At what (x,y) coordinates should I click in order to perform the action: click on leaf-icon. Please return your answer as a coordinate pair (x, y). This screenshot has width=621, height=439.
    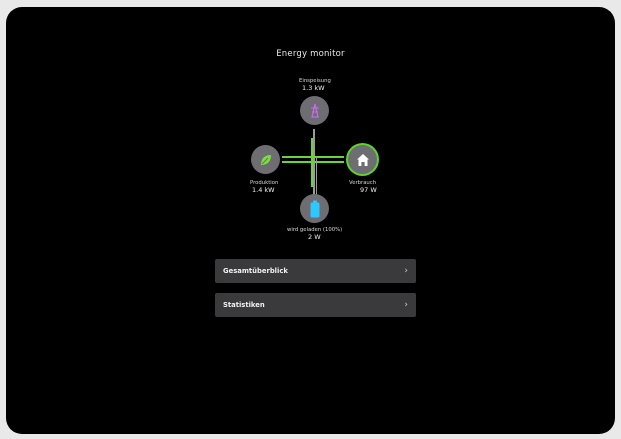
    Looking at the image, I should click on (265, 159).